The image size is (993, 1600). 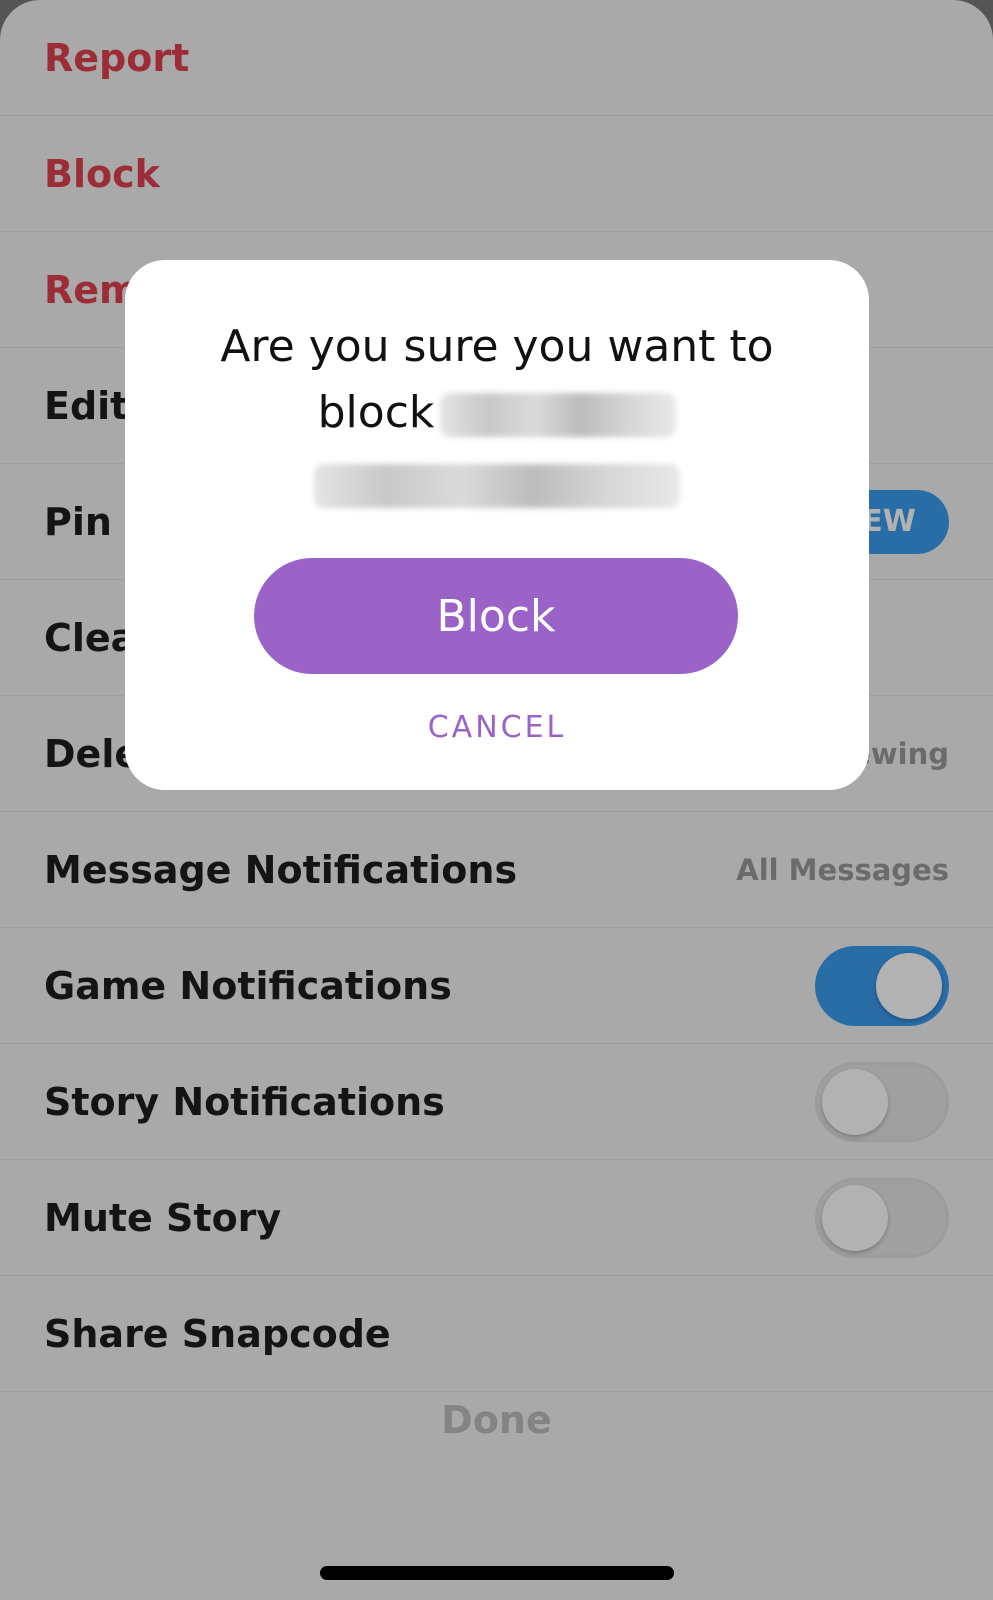 What do you see at coordinates (496, 616) in the screenshot?
I see `block-button: Block` at bounding box center [496, 616].